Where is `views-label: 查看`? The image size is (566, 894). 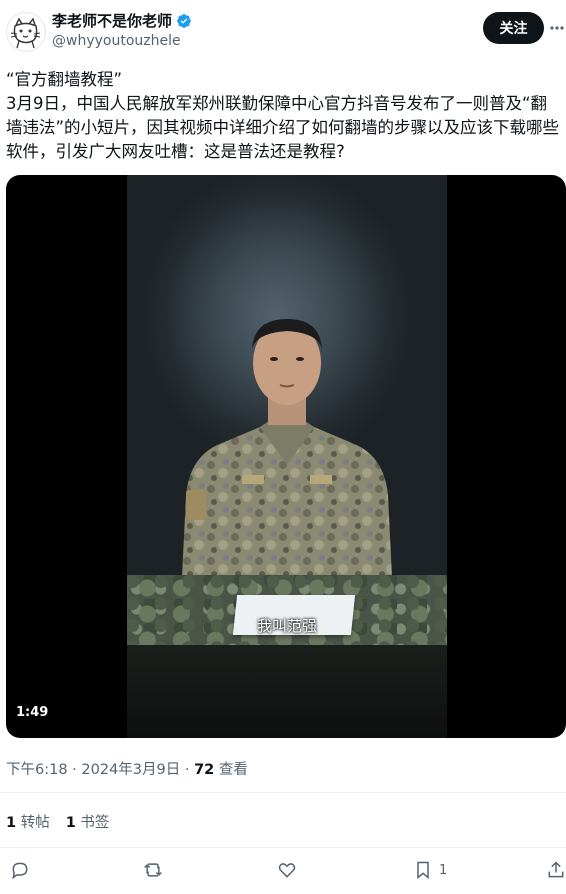
views-label: 查看 is located at coordinates (231, 770).